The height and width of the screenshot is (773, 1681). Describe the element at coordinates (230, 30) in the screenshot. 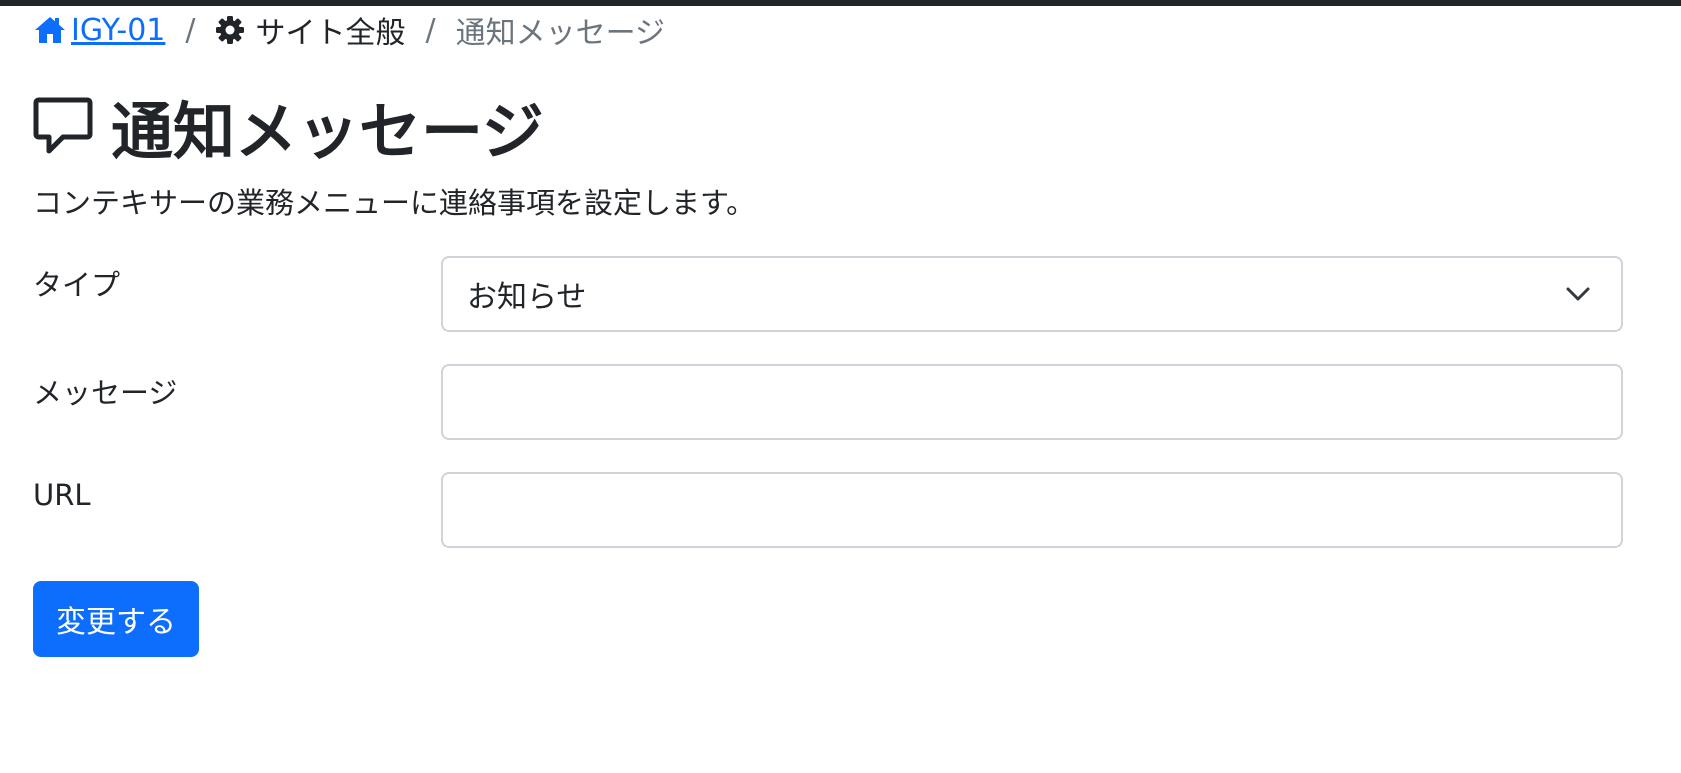

I see `gear-icon` at that location.